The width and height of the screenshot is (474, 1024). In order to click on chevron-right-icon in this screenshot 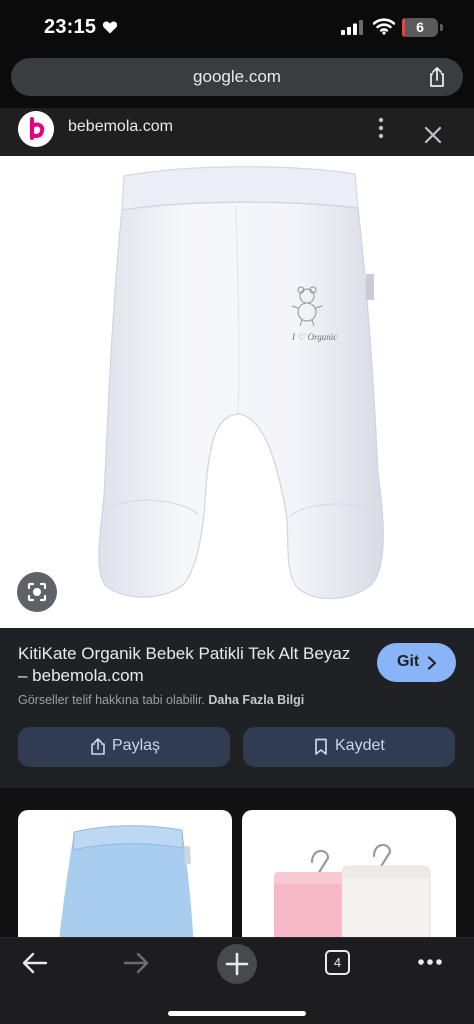, I will do `click(432, 663)`.